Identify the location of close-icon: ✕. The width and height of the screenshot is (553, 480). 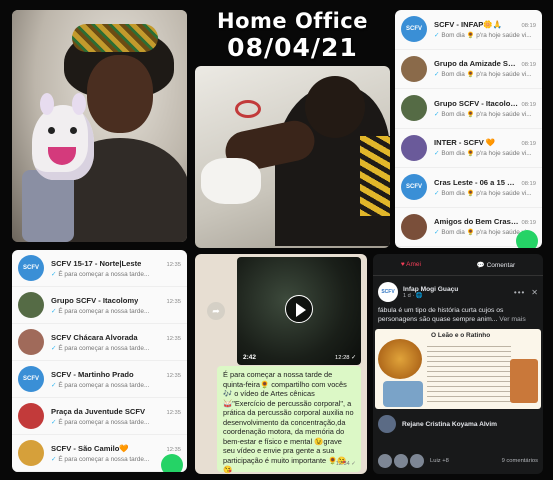
(534, 292).